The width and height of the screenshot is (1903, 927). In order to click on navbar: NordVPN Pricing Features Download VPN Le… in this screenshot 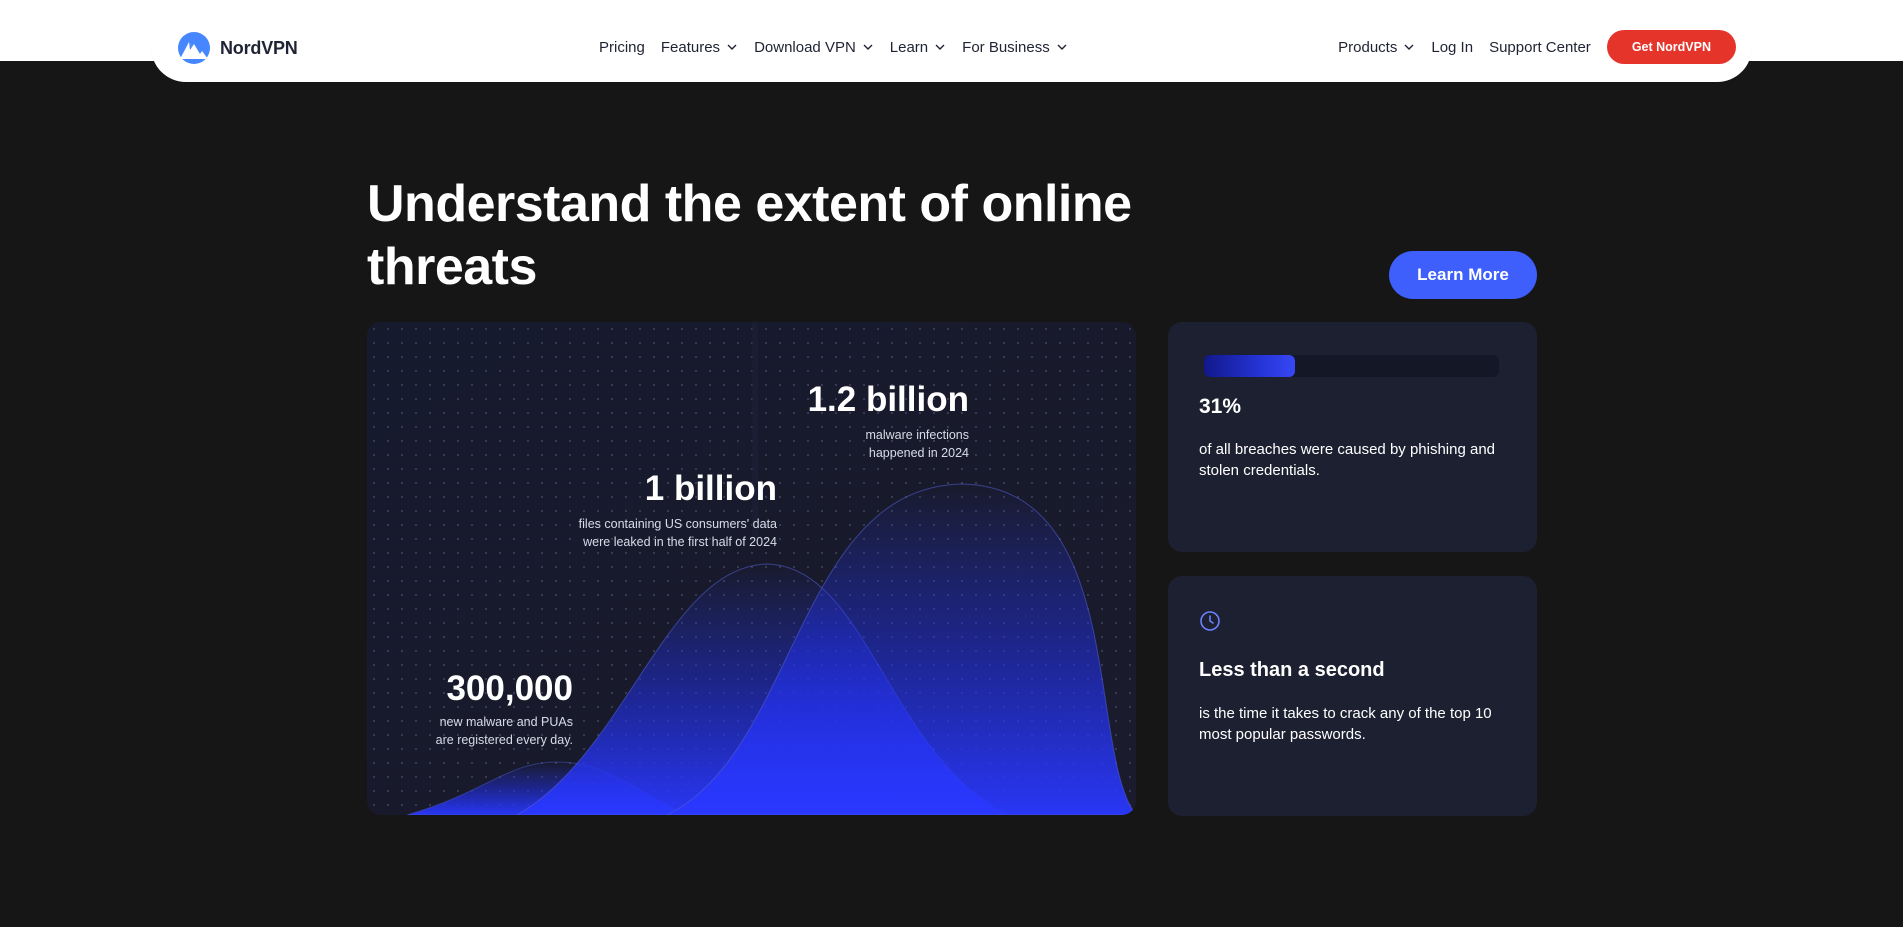, I will do `click(951, 47)`.